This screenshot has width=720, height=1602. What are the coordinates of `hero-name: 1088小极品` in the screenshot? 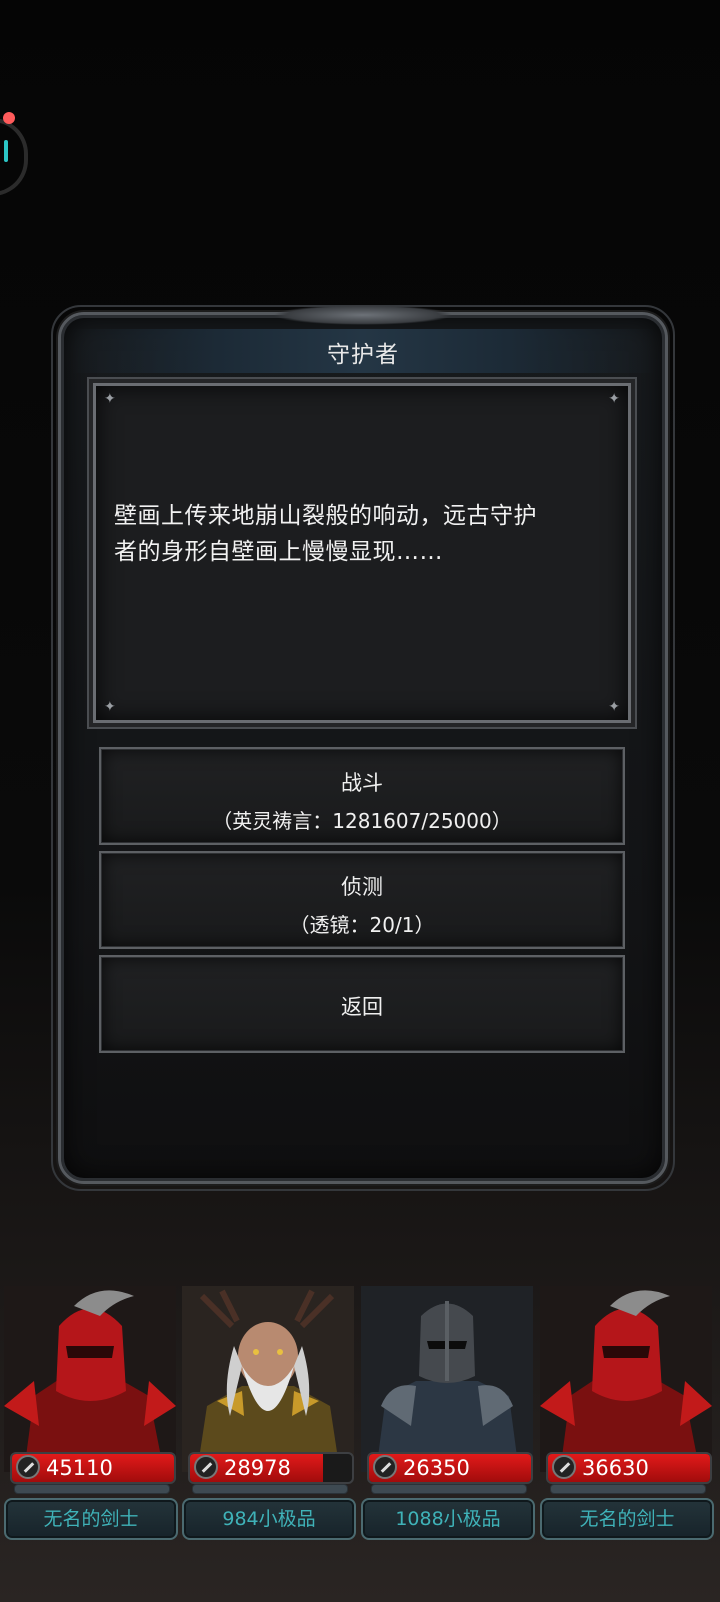 It's located at (448, 1519).